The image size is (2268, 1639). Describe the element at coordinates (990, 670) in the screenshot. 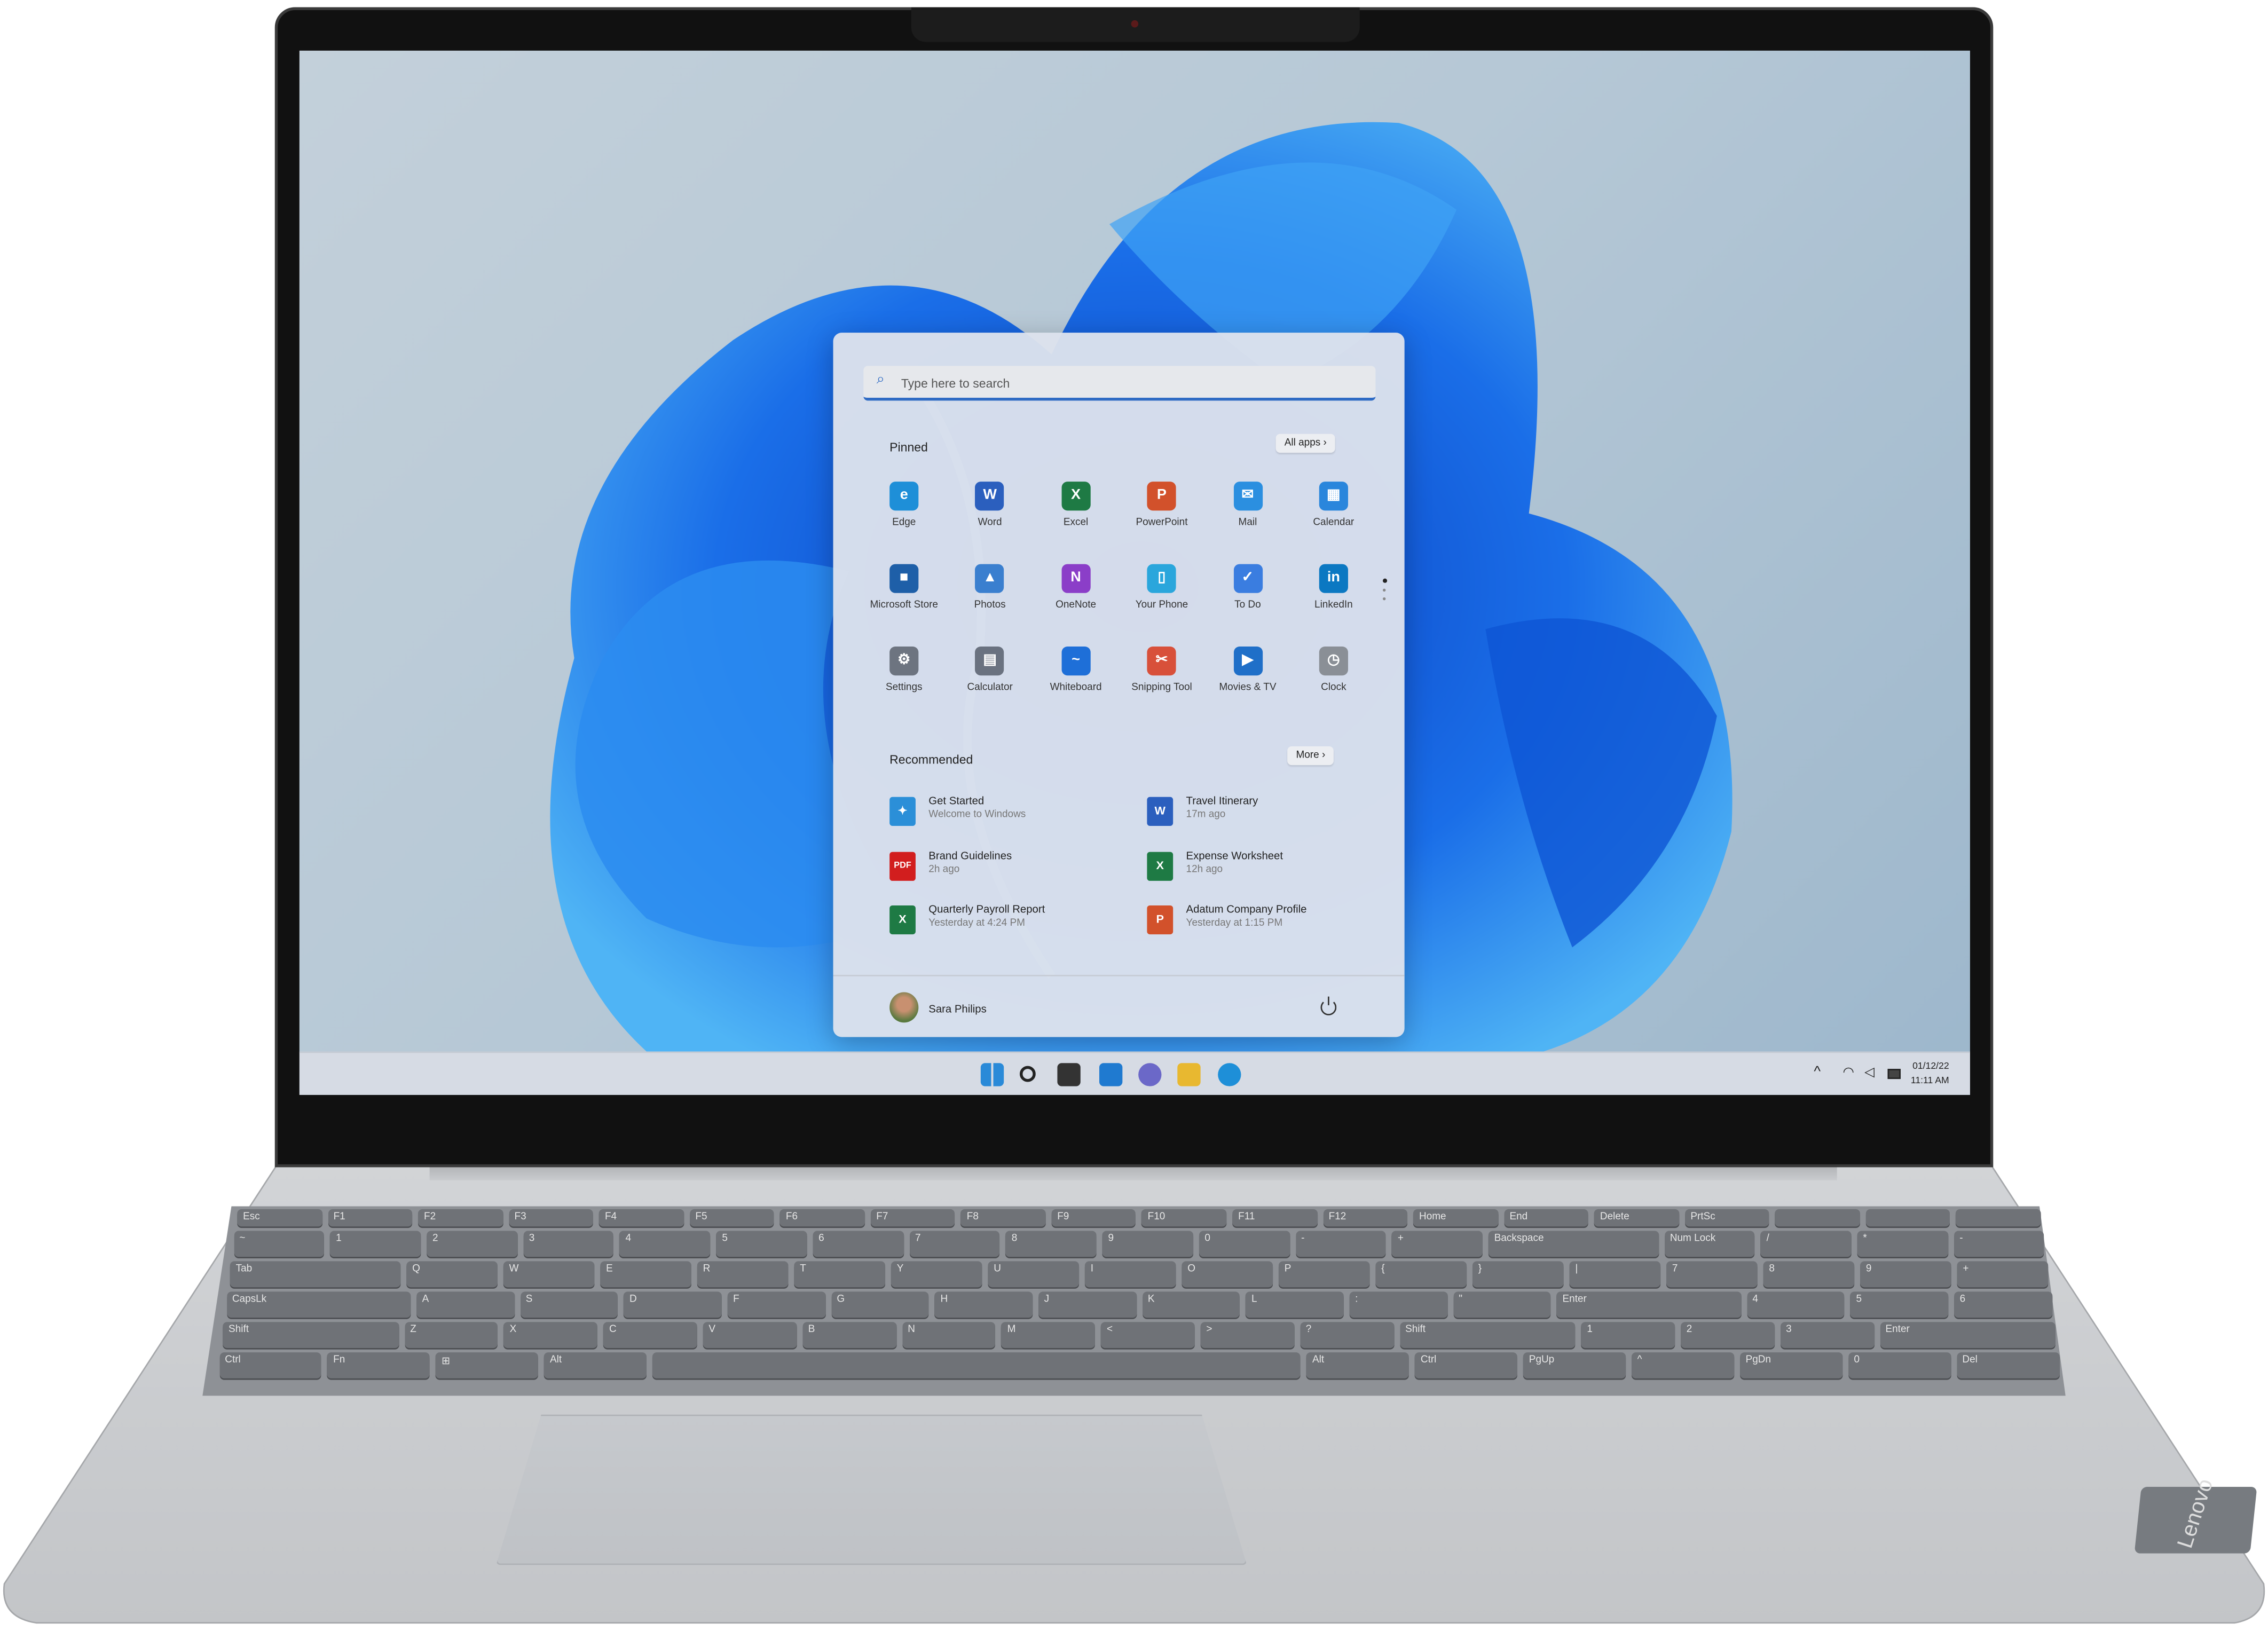

I see `pinned-app-calculator: ▤ Calculator` at that location.